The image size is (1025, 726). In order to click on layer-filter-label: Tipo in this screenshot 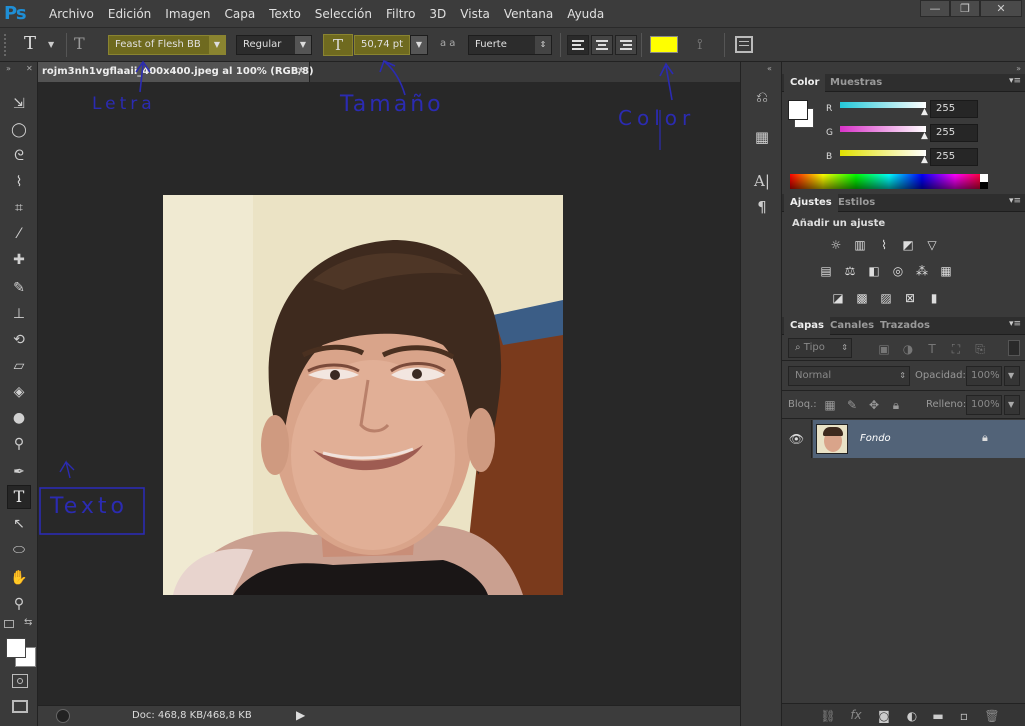, I will do `click(814, 347)`.